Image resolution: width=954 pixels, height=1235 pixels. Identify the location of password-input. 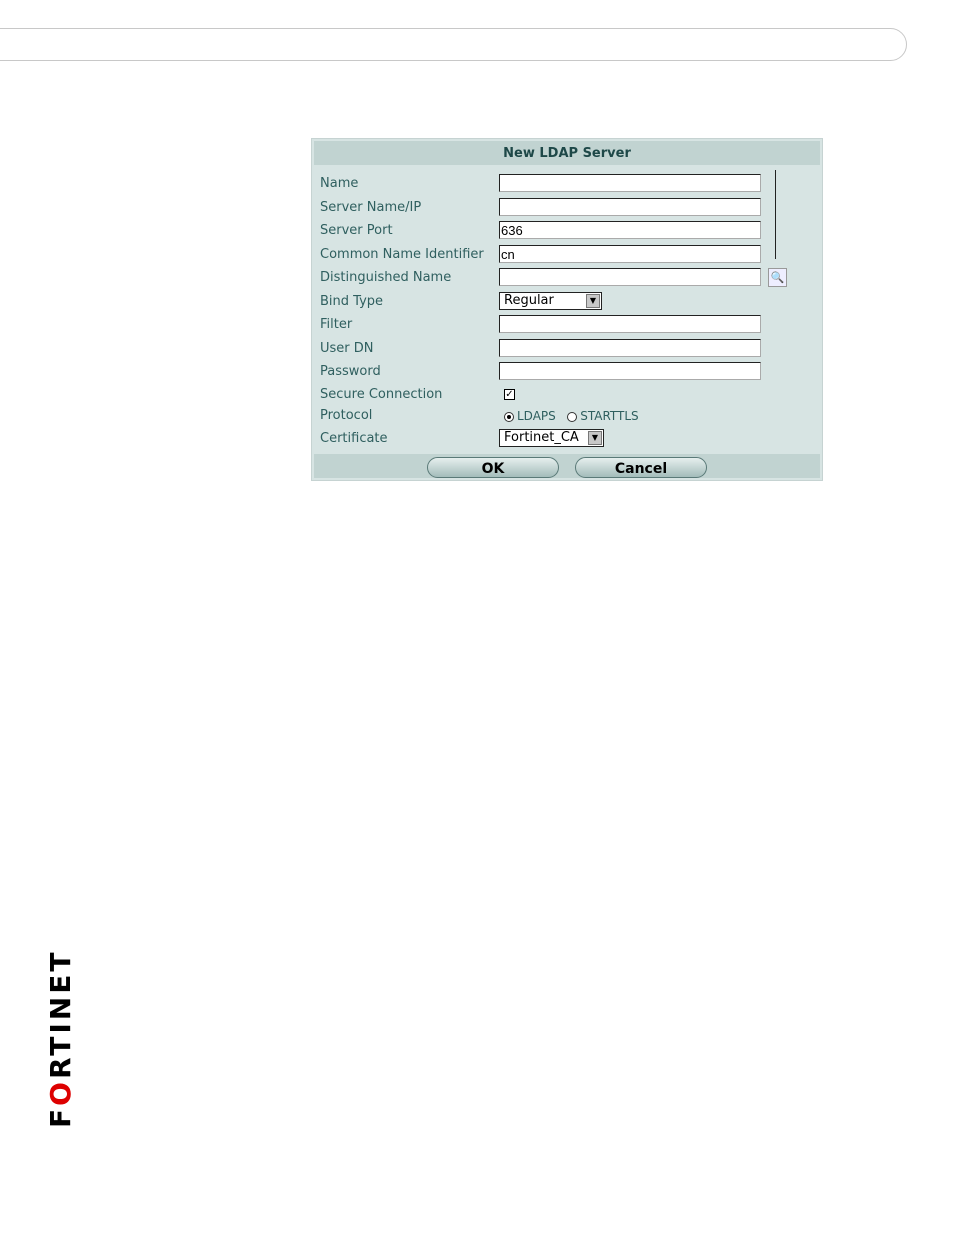
(630, 371).